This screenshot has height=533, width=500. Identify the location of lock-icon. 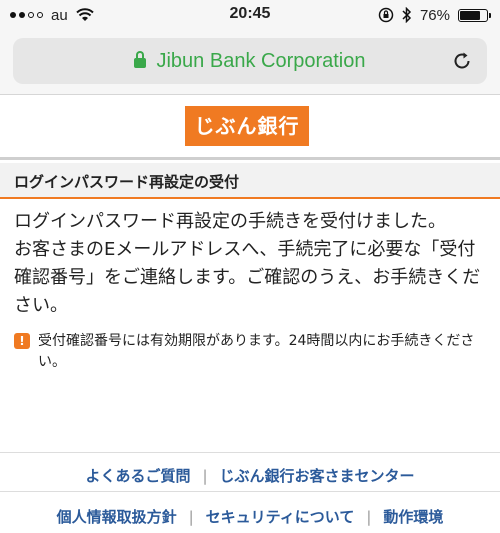
(140, 59).